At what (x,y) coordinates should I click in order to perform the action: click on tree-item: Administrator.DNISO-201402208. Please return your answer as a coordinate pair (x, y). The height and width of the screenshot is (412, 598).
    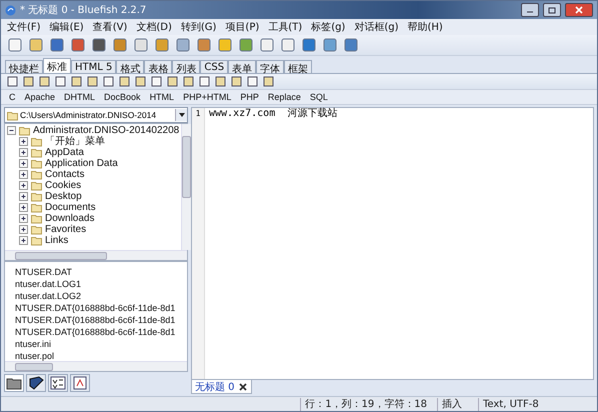
    Looking at the image, I should click on (106, 130).